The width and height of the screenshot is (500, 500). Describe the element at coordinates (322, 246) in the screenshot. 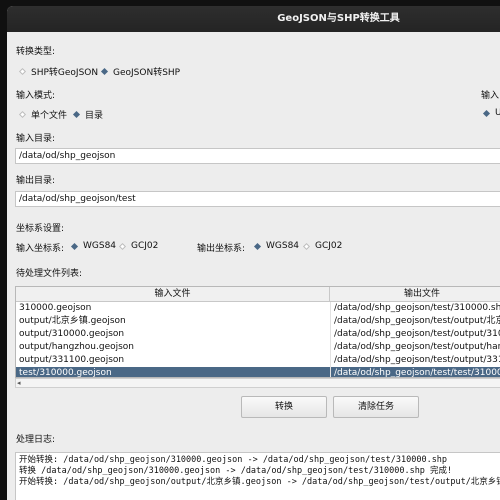

I see `radio-output-gcj02: GCJ02` at that location.